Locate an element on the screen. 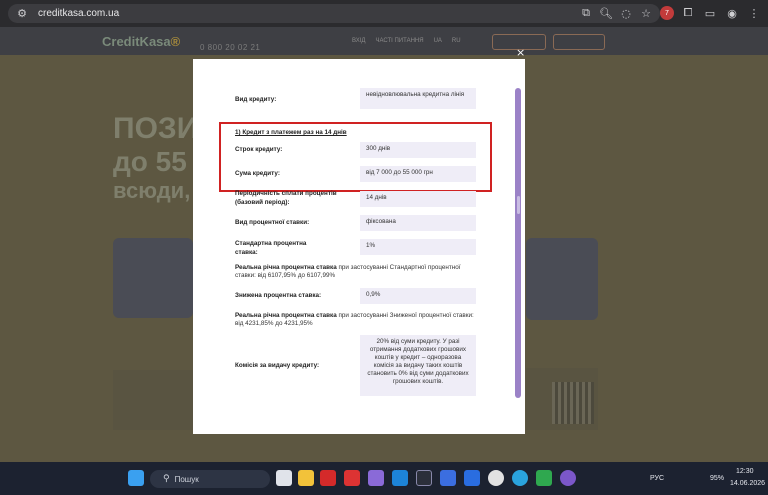 Image resolution: width=768 pixels, height=495 pixels. file-explorer-icon is located at coordinates (306, 478).